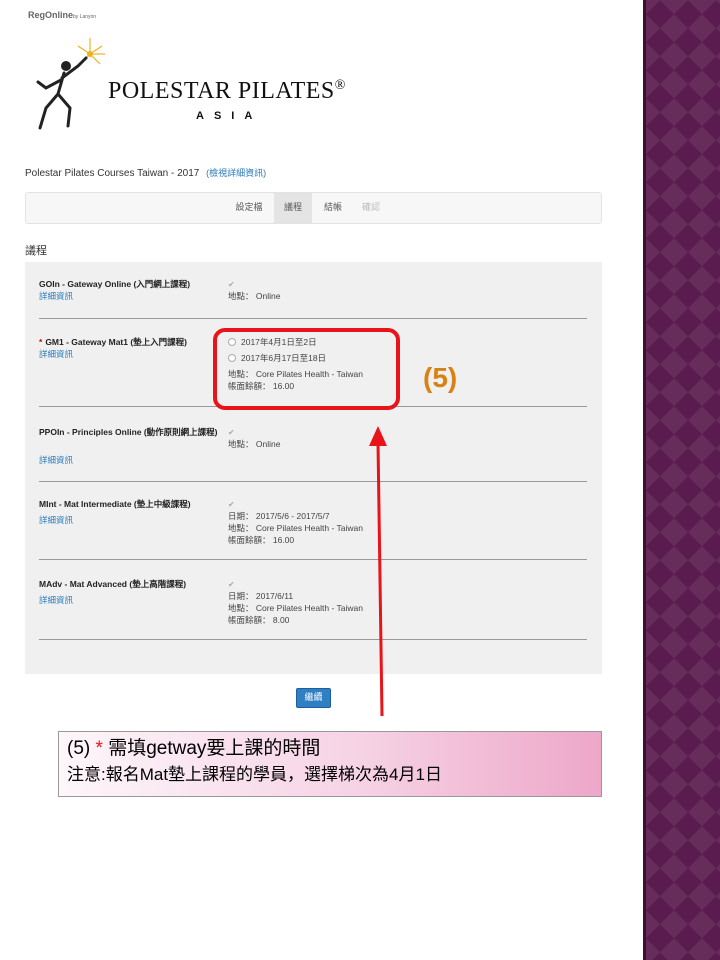  Describe the element at coordinates (378, 571) in the screenshot. I see `annotation-arrow-icon` at that location.